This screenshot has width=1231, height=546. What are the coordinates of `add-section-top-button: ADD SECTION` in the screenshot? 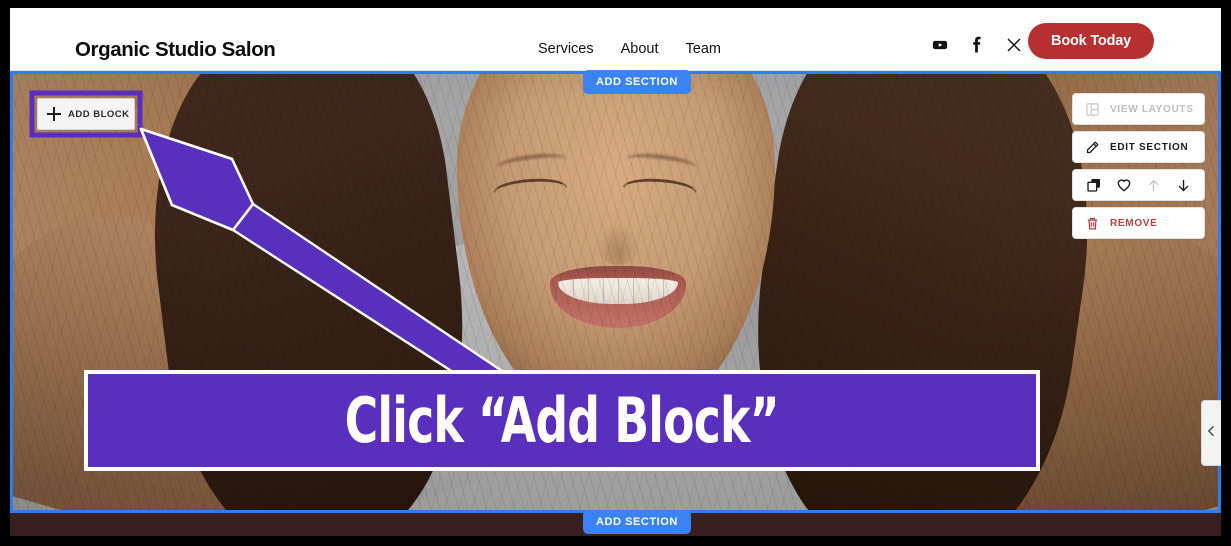 It's located at (637, 82).